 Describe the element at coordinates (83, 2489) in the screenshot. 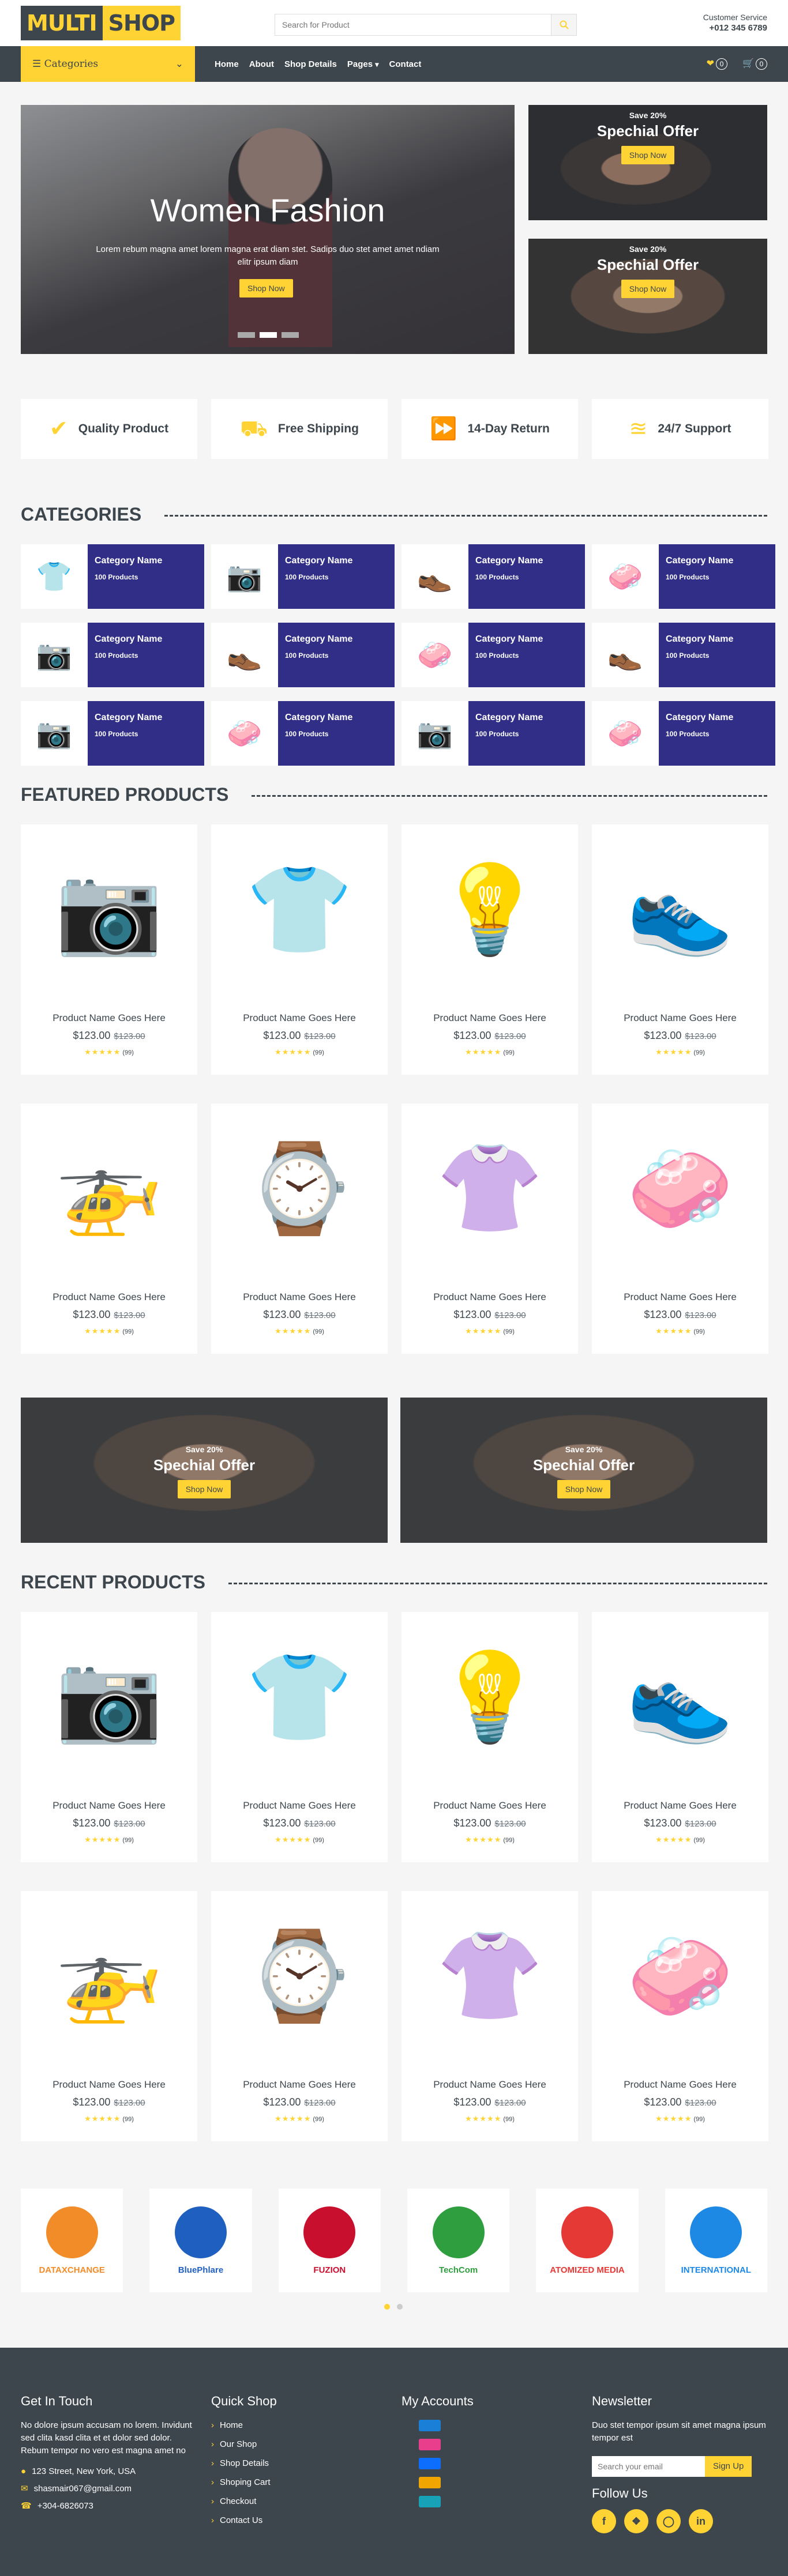

I see `footer-email: shasmair067@gmail.com` at that location.